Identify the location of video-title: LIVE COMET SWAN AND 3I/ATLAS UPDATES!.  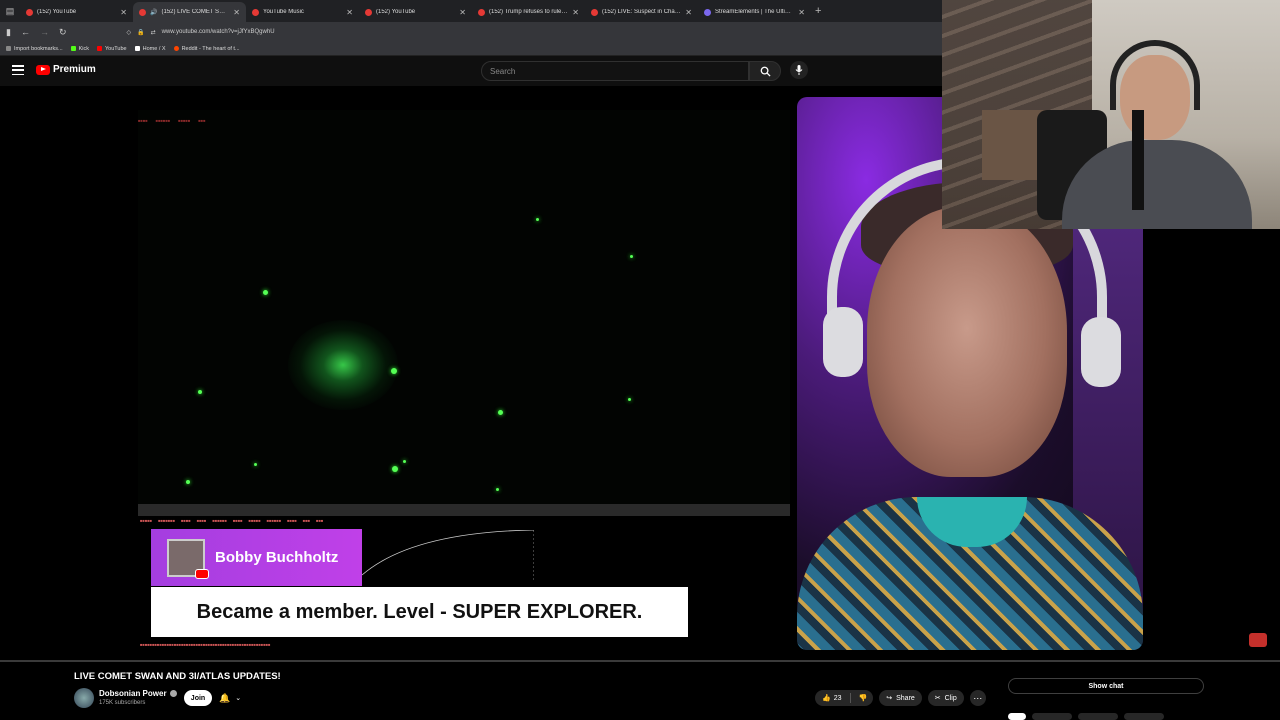
(177, 676).